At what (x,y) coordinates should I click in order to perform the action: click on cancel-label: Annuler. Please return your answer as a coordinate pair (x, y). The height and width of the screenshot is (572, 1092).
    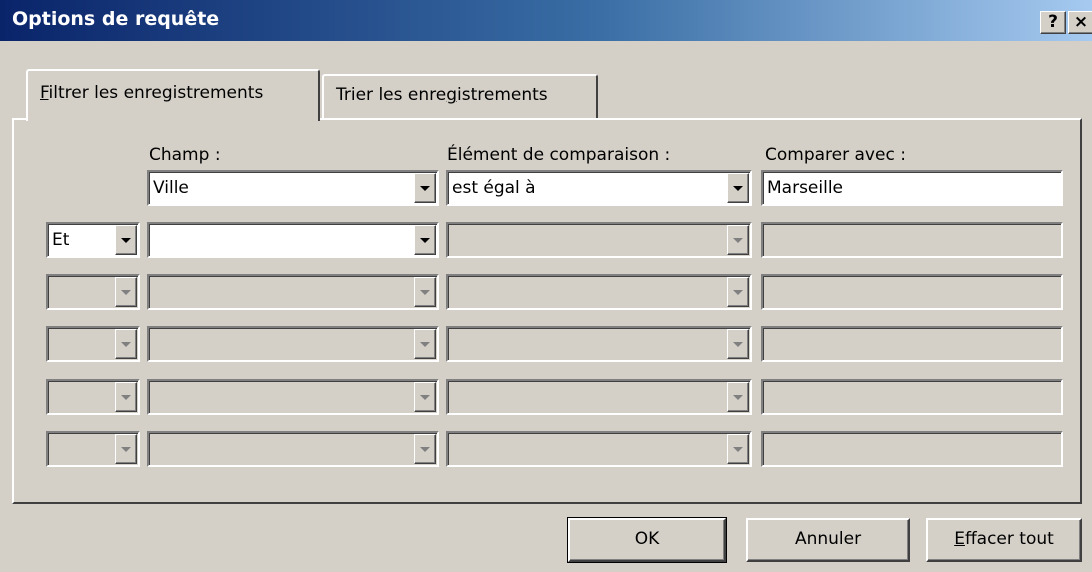
    Looking at the image, I should click on (828, 539).